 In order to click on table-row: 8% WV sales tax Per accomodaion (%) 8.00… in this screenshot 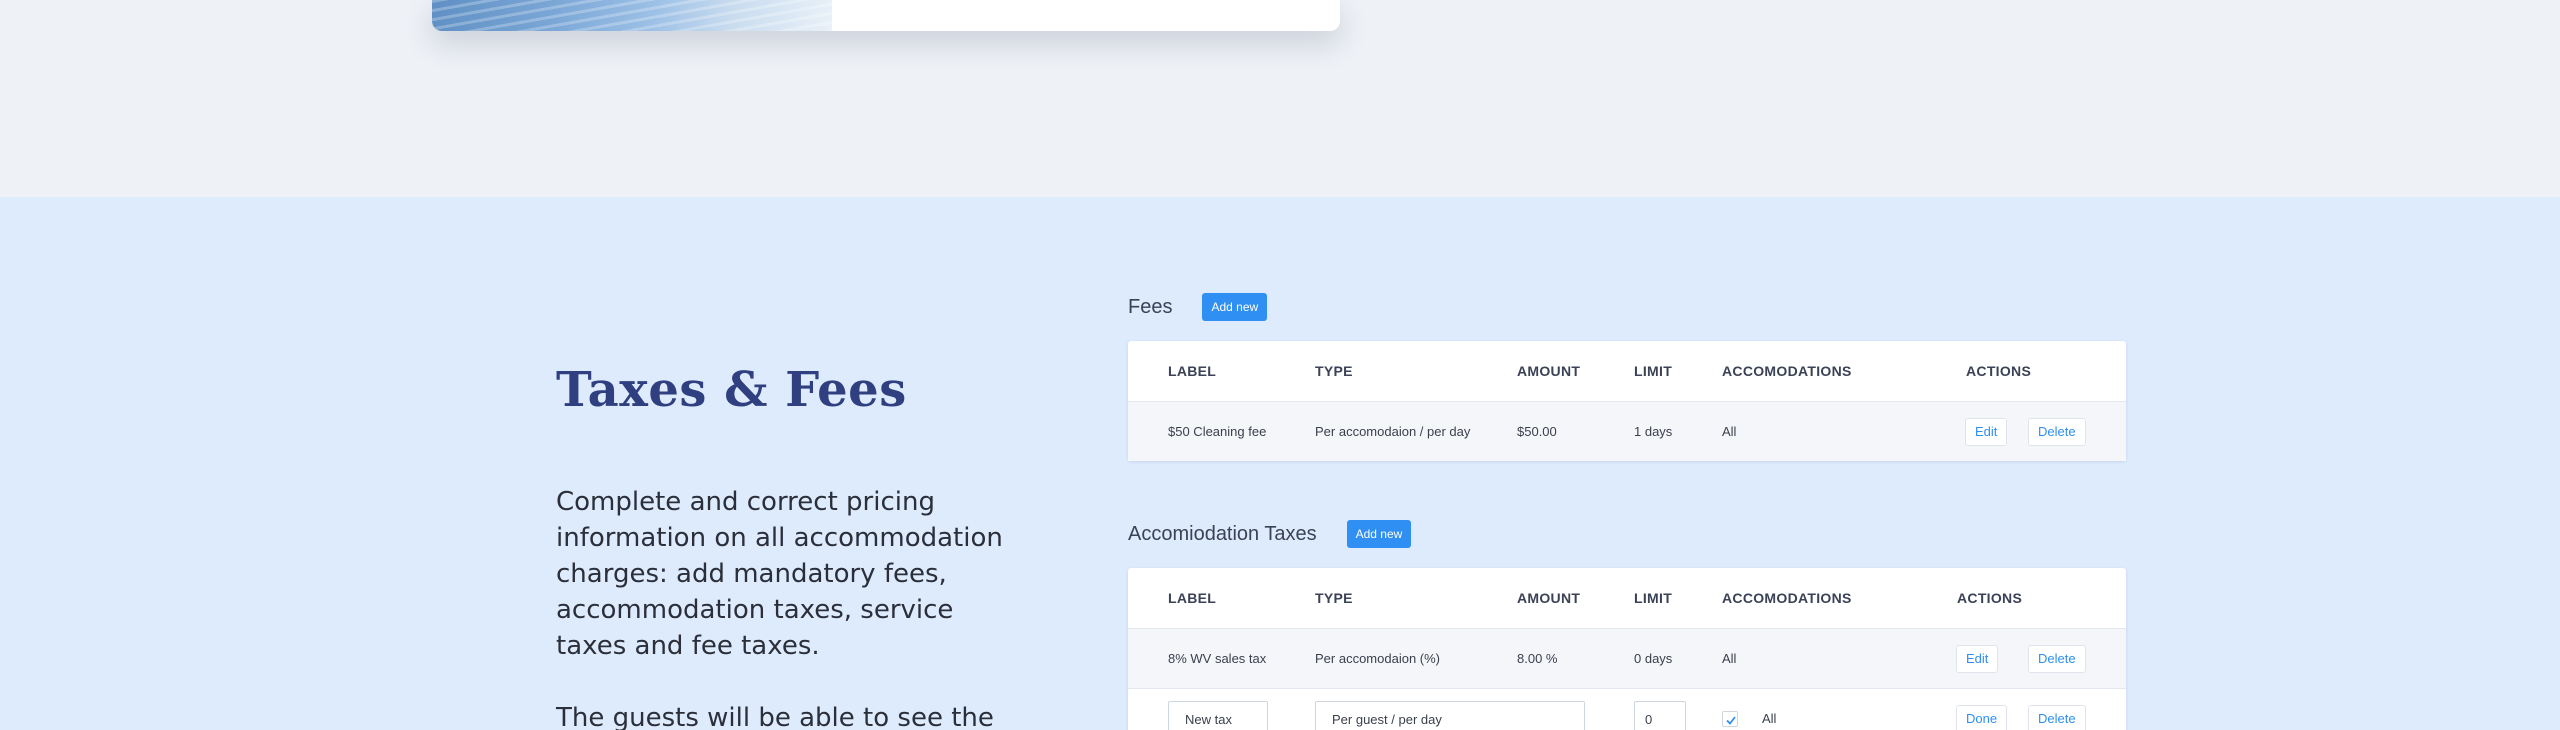, I will do `click(1627, 658)`.